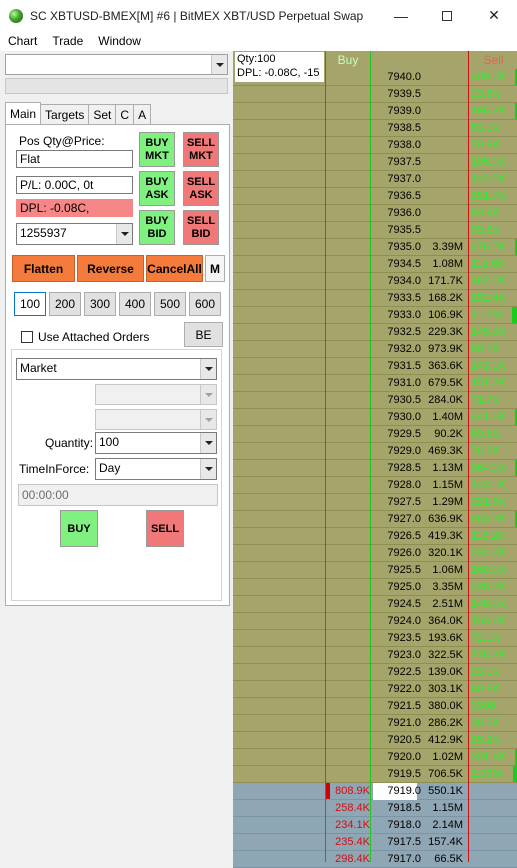 The height and width of the screenshot is (868, 517). I want to click on ladder-row: 7924.0 364.0K 153.6K, so click(375, 621).